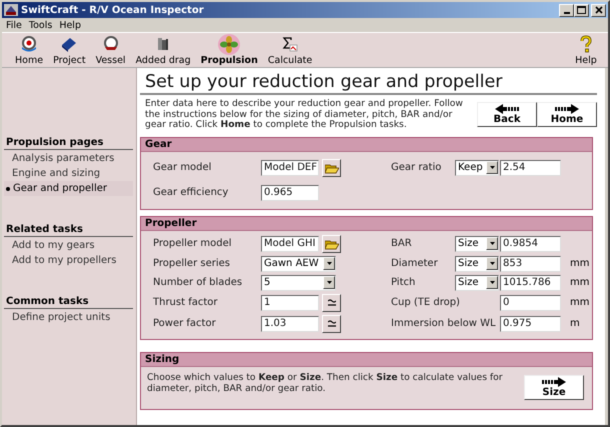 Image resolution: width=610 pixels, height=427 pixels. I want to click on field-label: Immersion below WL, so click(444, 323).